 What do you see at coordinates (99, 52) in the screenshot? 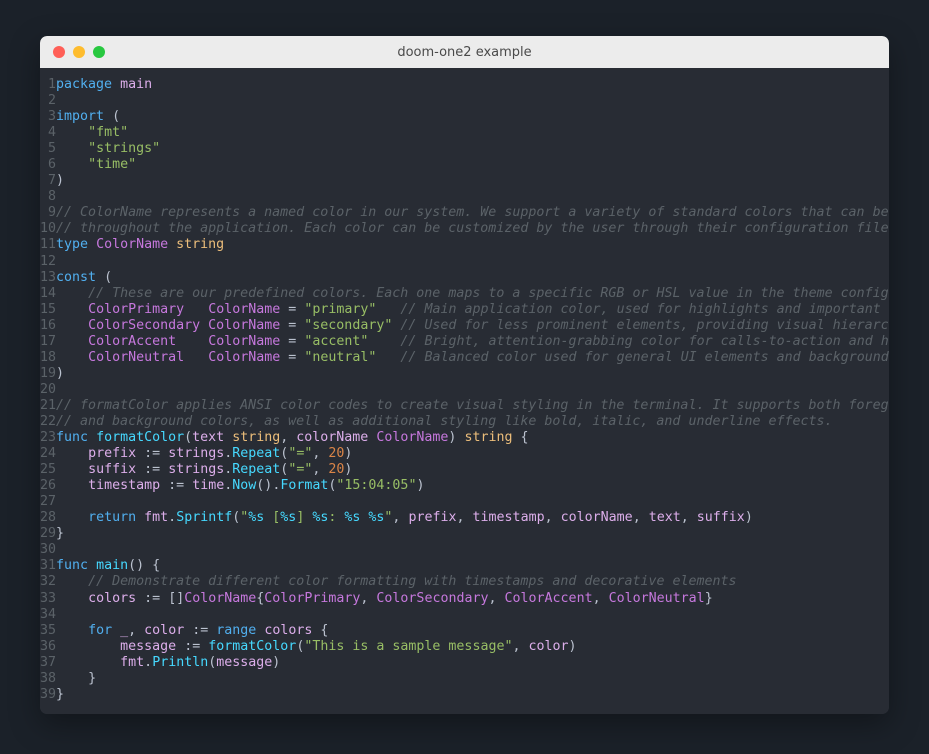
I see `maximize-button` at bounding box center [99, 52].